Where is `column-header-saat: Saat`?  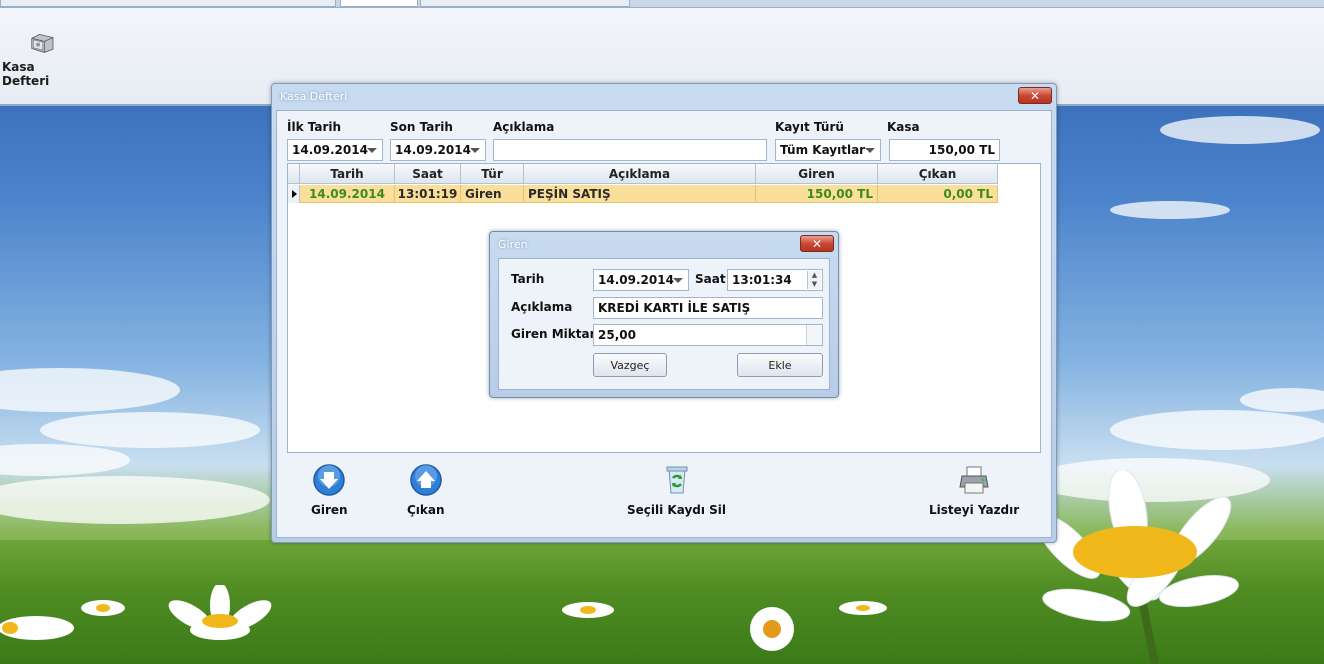 column-header-saat: Saat is located at coordinates (428, 174).